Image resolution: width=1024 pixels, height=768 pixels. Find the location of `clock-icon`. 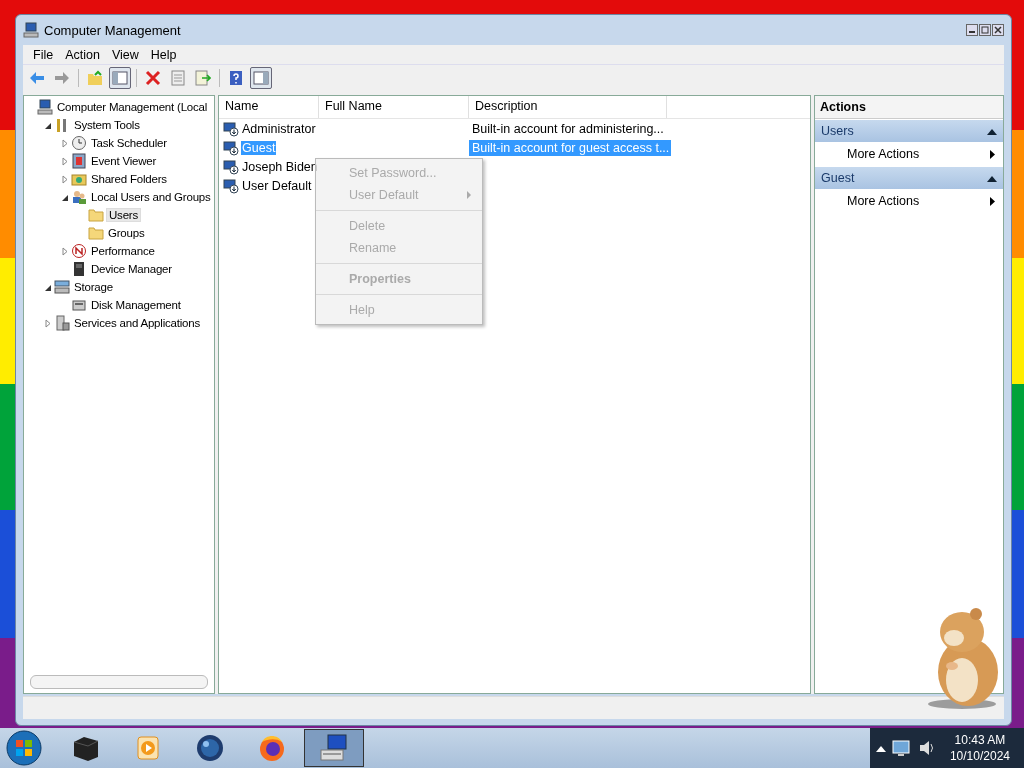

clock-icon is located at coordinates (79, 143).